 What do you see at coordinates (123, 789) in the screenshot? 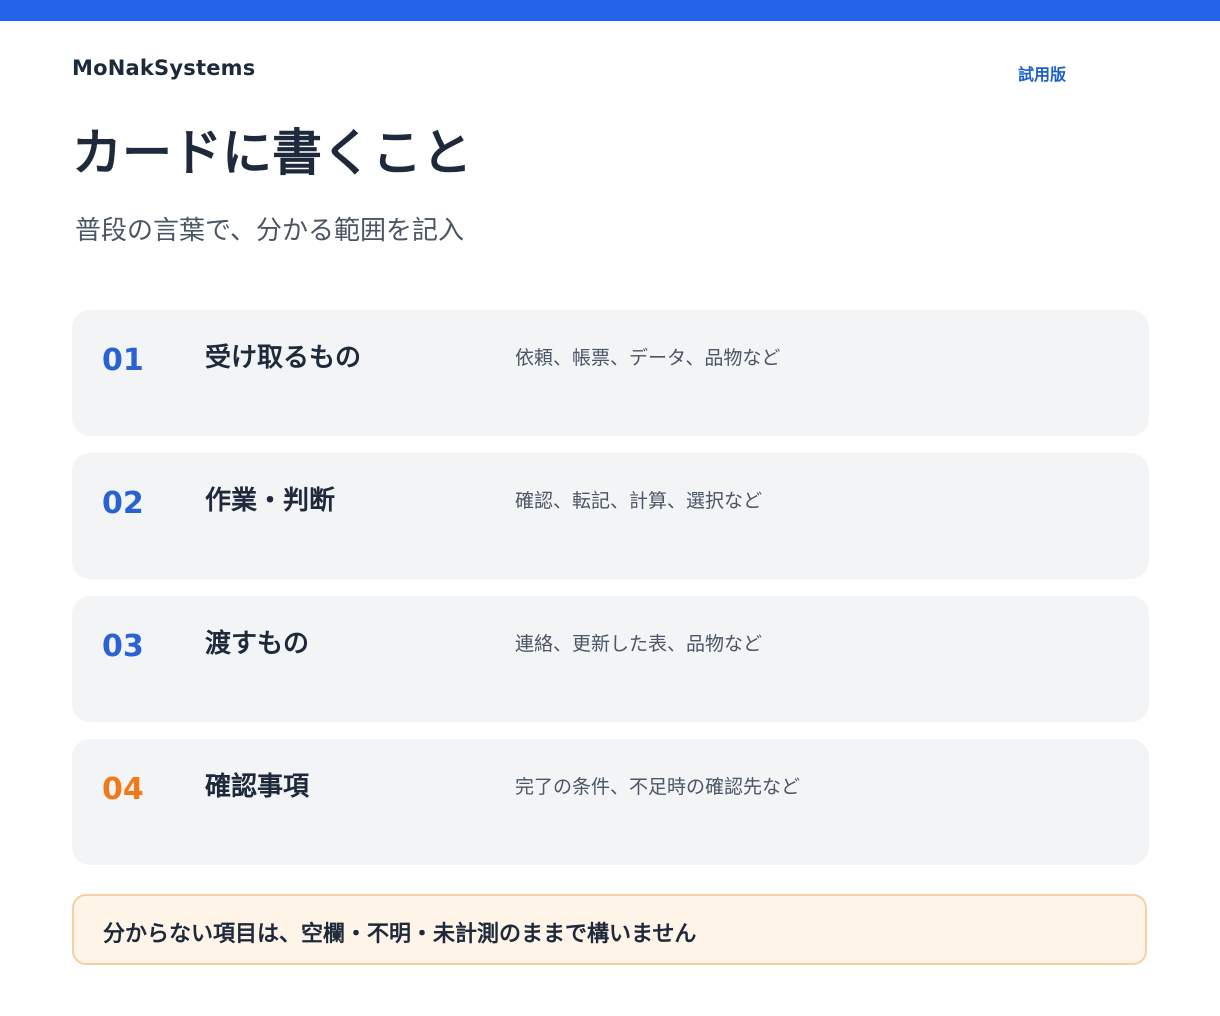
I see `card-number: 04` at bounding box center [123, 789].